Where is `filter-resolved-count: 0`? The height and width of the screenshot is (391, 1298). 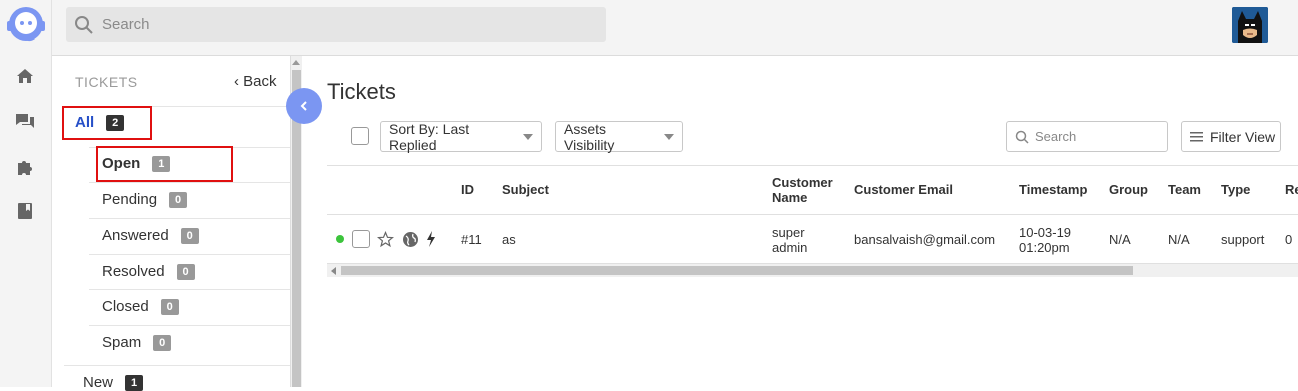 filter-resolved-count: 0 is located at coordinates (185, 271).